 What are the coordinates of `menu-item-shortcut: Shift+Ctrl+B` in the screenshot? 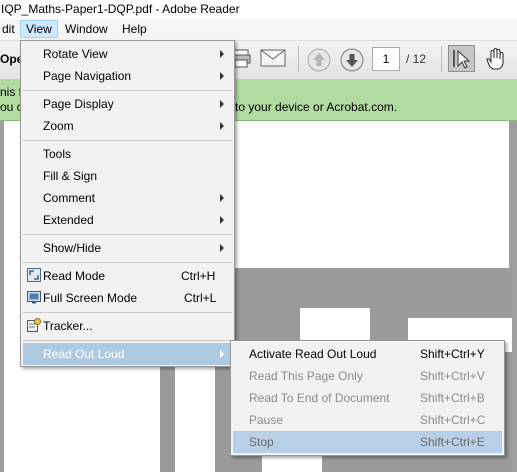 It's located at (452, 398).